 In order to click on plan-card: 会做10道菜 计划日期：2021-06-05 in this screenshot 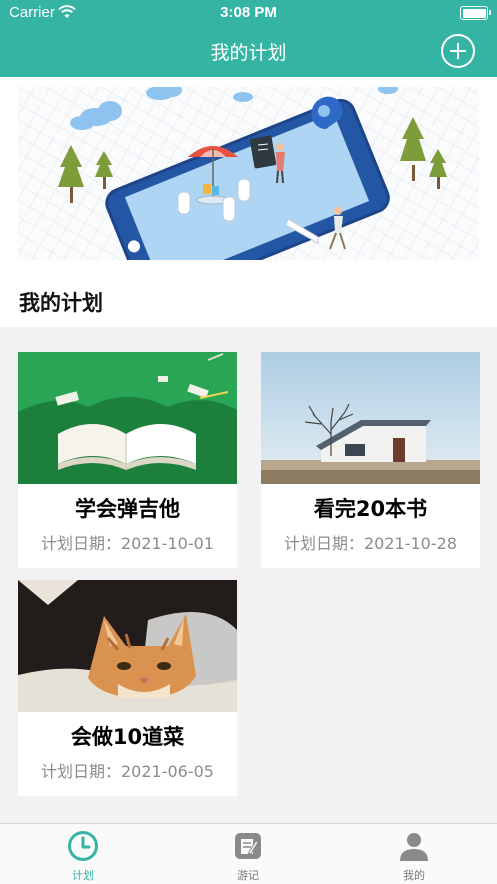, I will do `click(127, 688)`.